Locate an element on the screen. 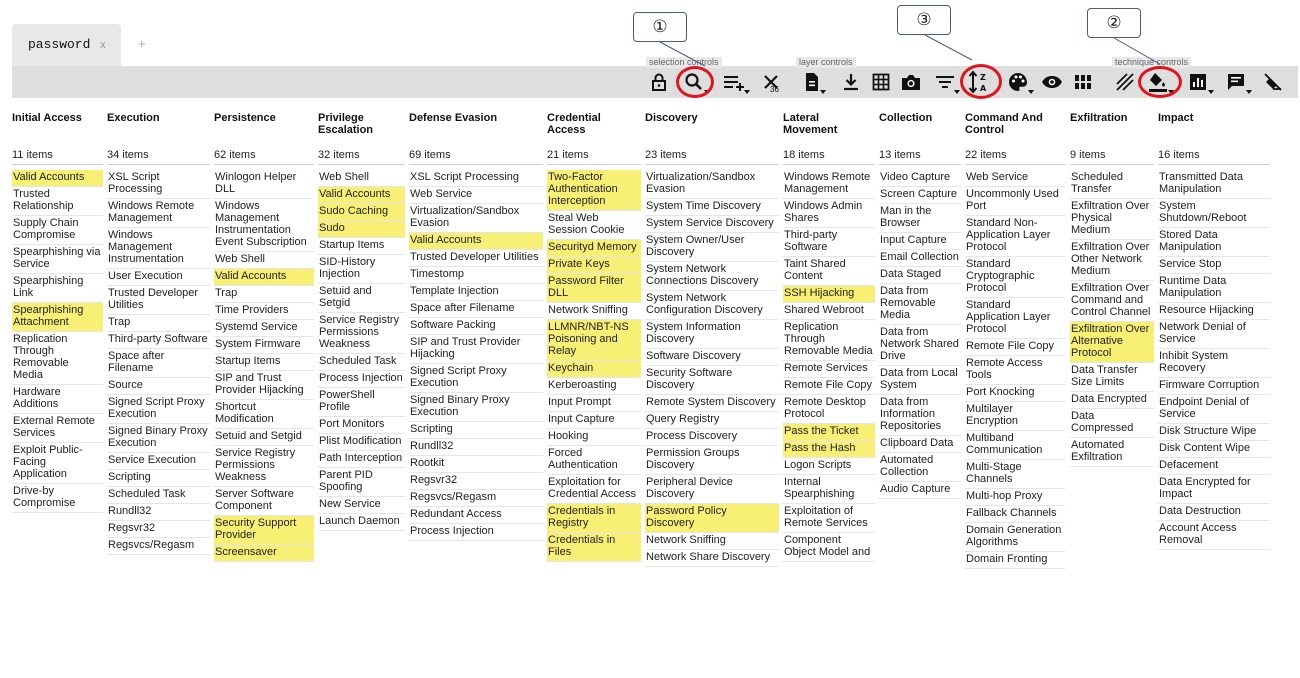  technique-cell: Virtualization/Sandbox Evasion is located at coordinates (476, 218).